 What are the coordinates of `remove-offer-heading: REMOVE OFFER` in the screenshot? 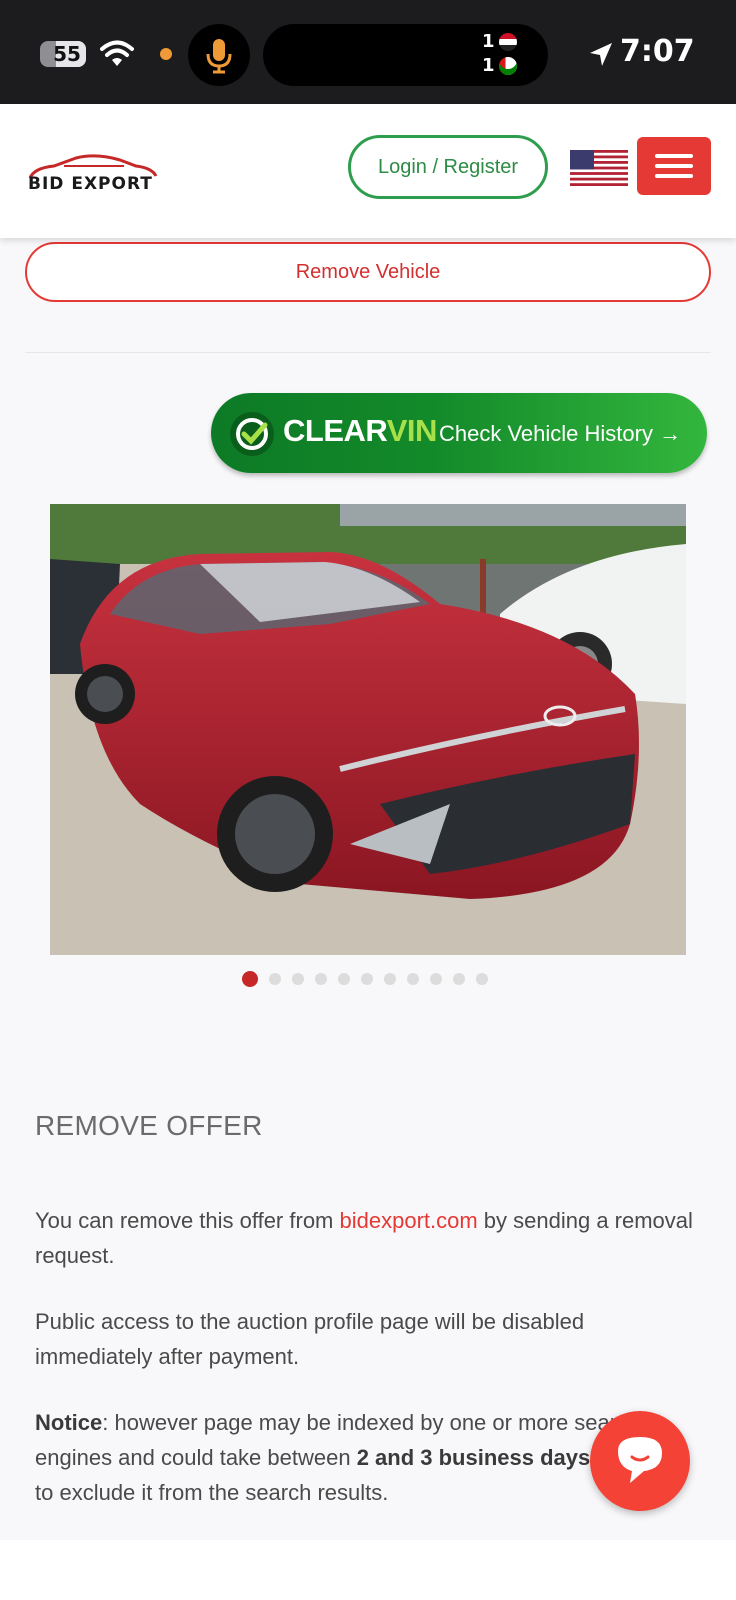 It's located at (149, 1125).